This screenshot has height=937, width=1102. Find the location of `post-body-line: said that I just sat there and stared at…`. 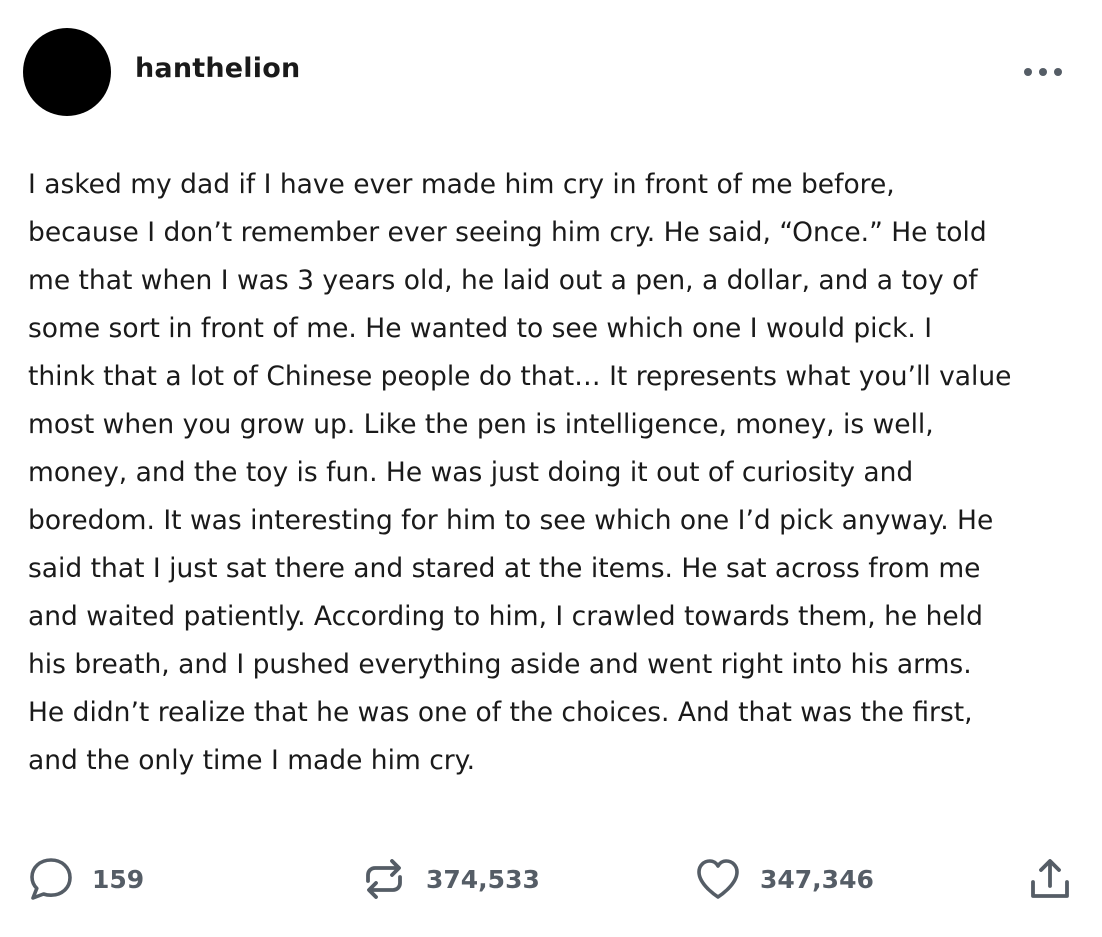

post-body-line: said that I just sat there and stared at… is located at coordinates (504, 568).